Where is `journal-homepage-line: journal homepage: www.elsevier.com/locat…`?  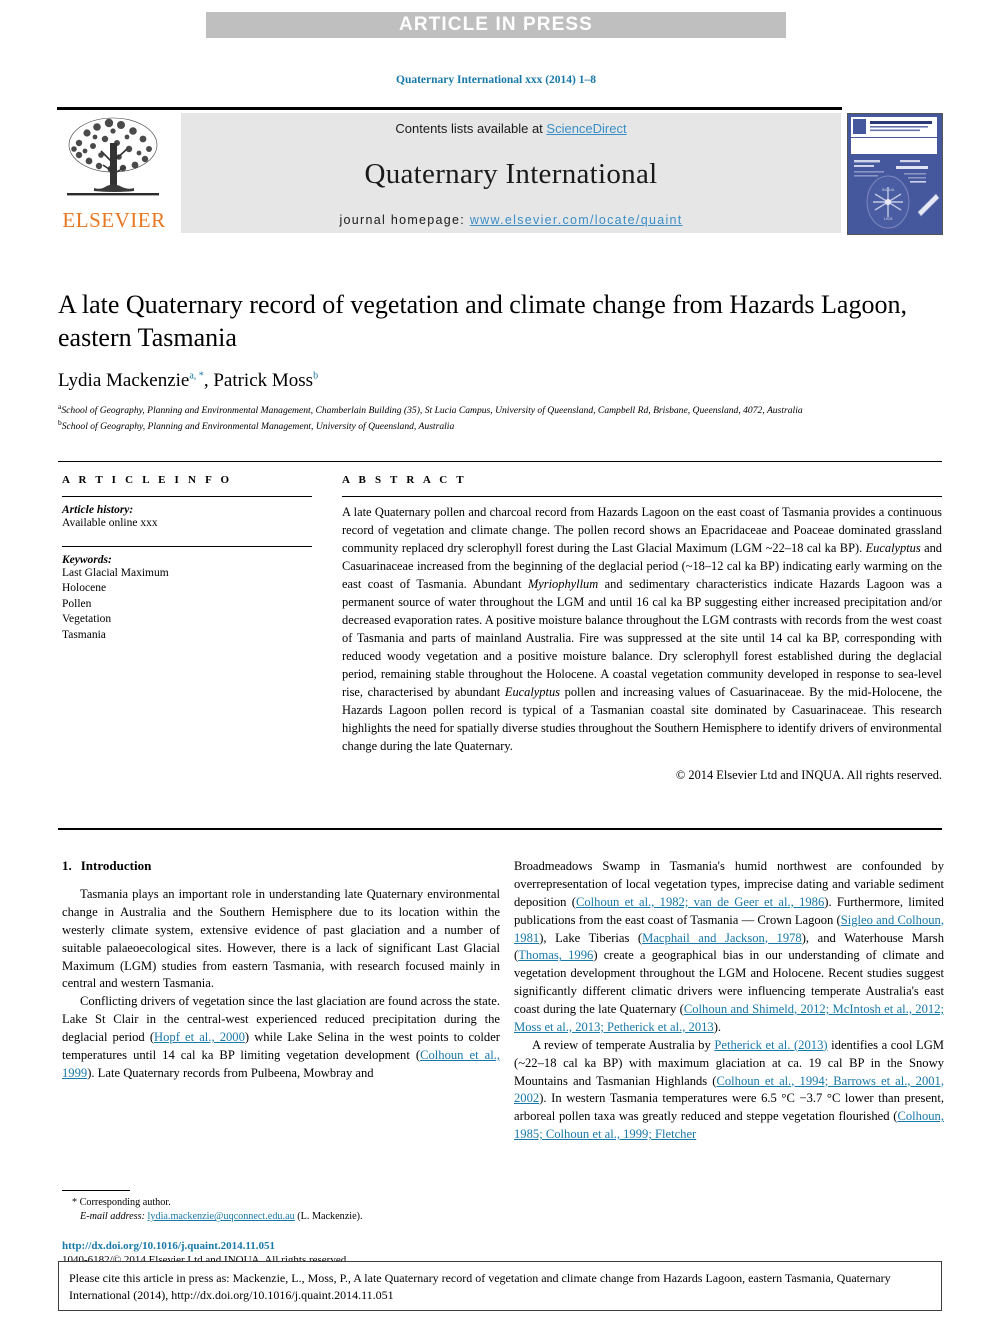
journal-homepage-line: journal homepage: www.elsevier.com/locat… is located at coordinates (510, 220).